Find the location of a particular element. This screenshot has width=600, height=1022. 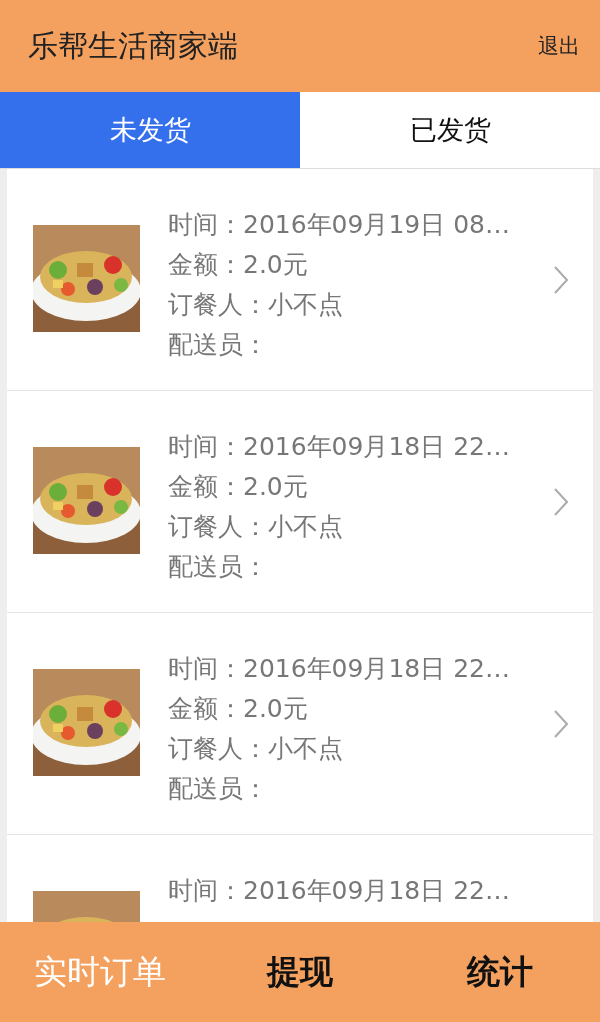

app-title: 乐帮生活商家端 is located at coordinates (133, 45).